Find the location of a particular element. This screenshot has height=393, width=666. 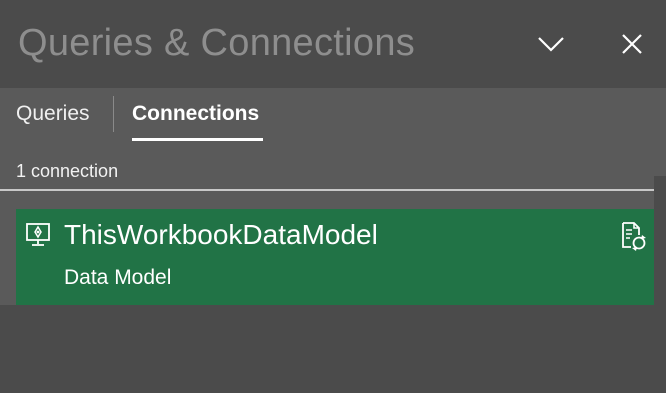

close-pane-button is located at coordinates (632, 44).